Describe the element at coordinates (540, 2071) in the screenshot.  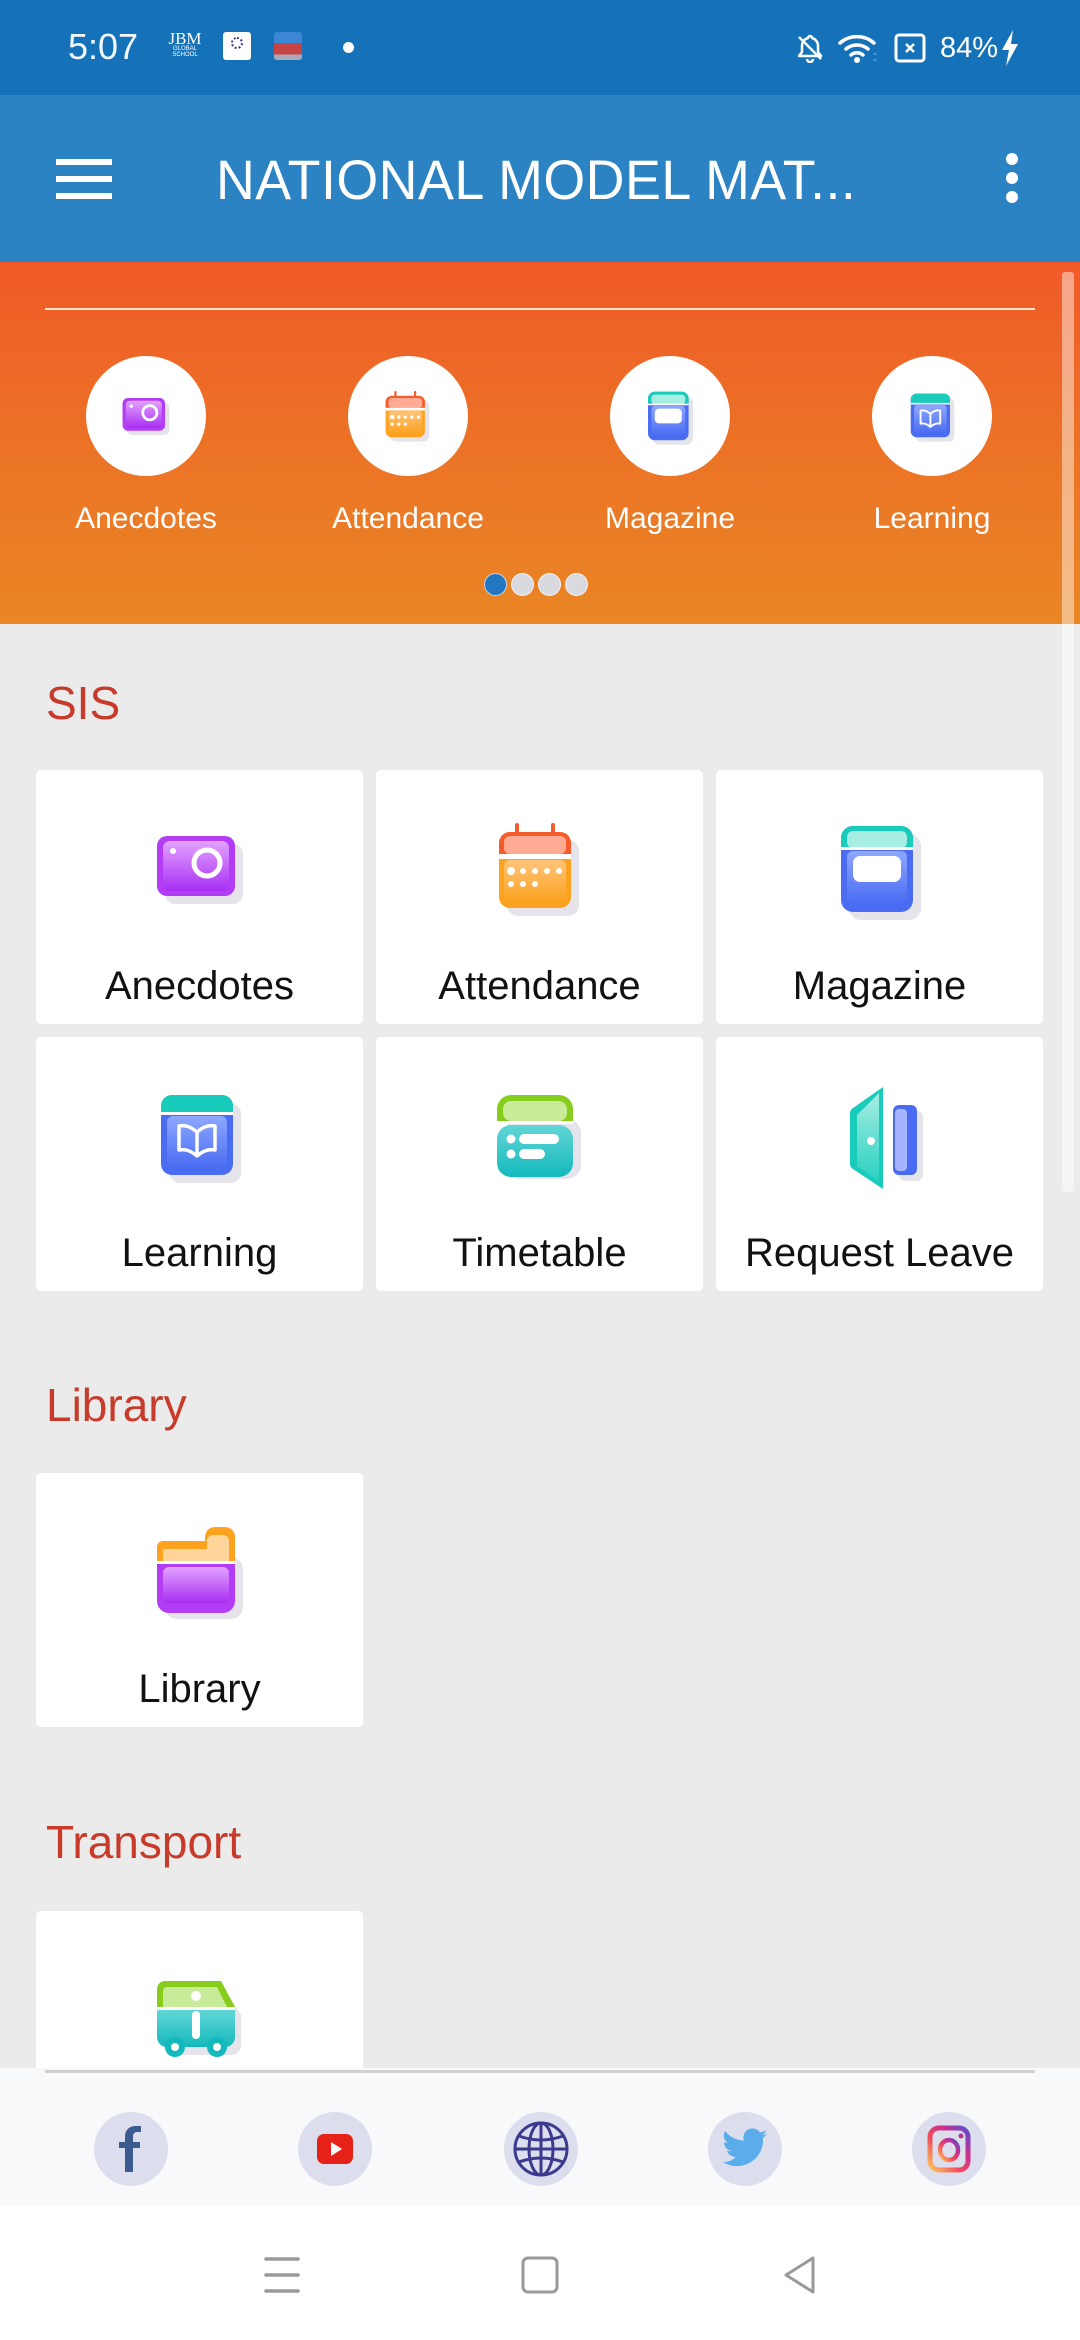
I see `social-bar-divider` at that location.